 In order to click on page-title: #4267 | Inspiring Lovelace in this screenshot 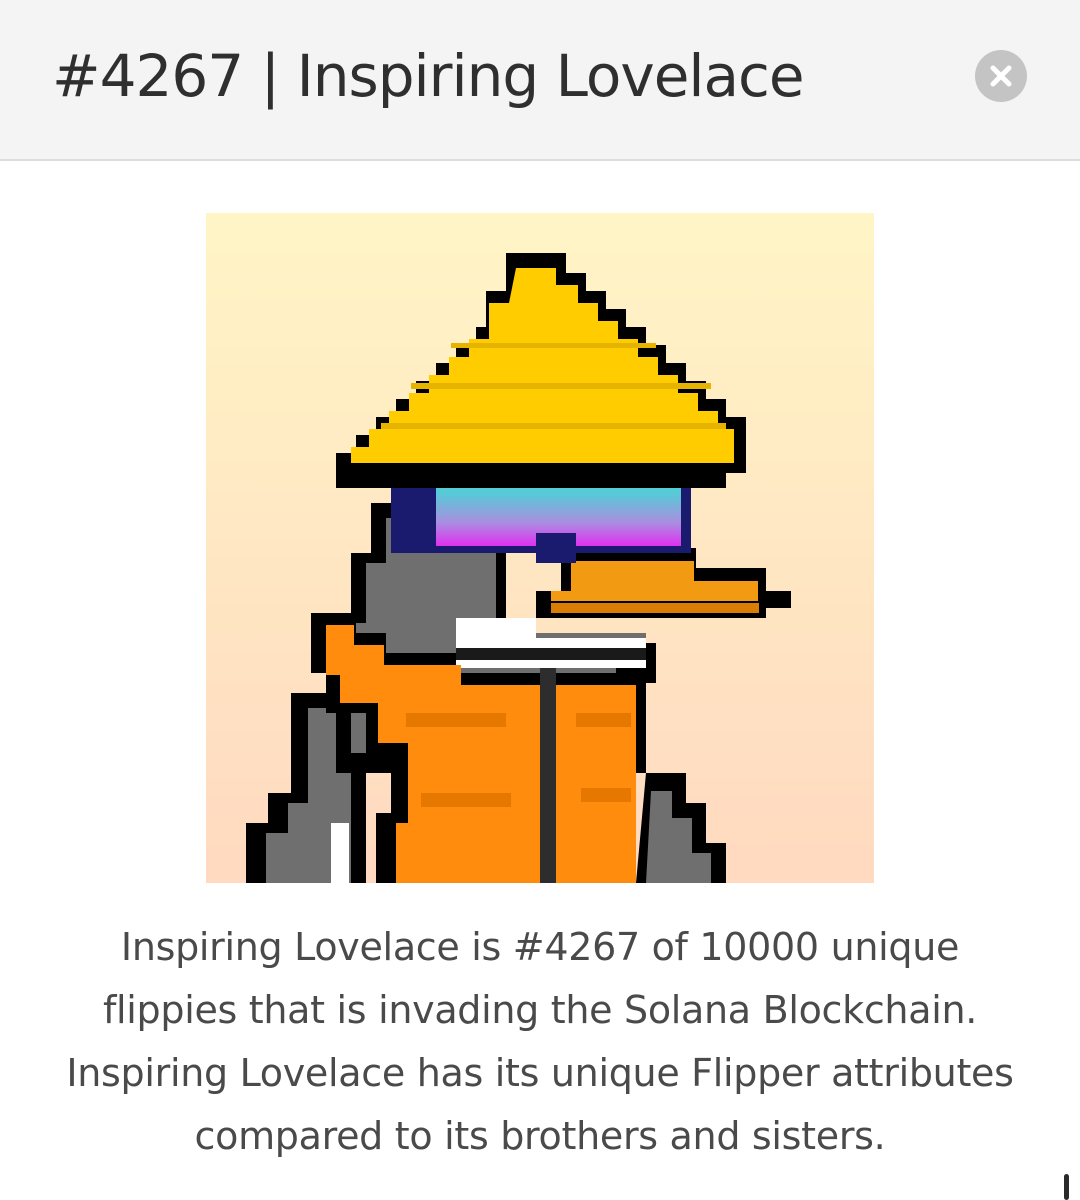, I will do `click(428, 76)`.